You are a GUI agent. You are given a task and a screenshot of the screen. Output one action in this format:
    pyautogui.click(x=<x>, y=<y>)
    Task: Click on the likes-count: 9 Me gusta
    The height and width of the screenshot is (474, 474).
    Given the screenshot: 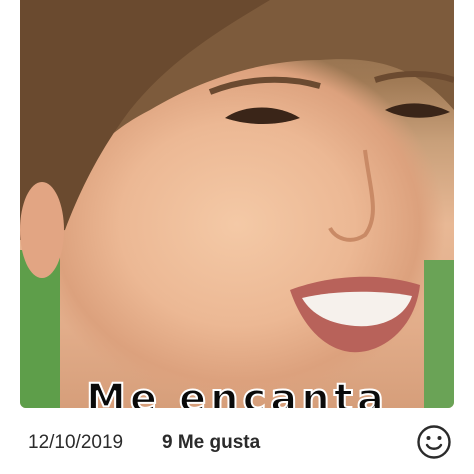 What is the action you would take?
    pyautogui.click(x=211, y=443)
    